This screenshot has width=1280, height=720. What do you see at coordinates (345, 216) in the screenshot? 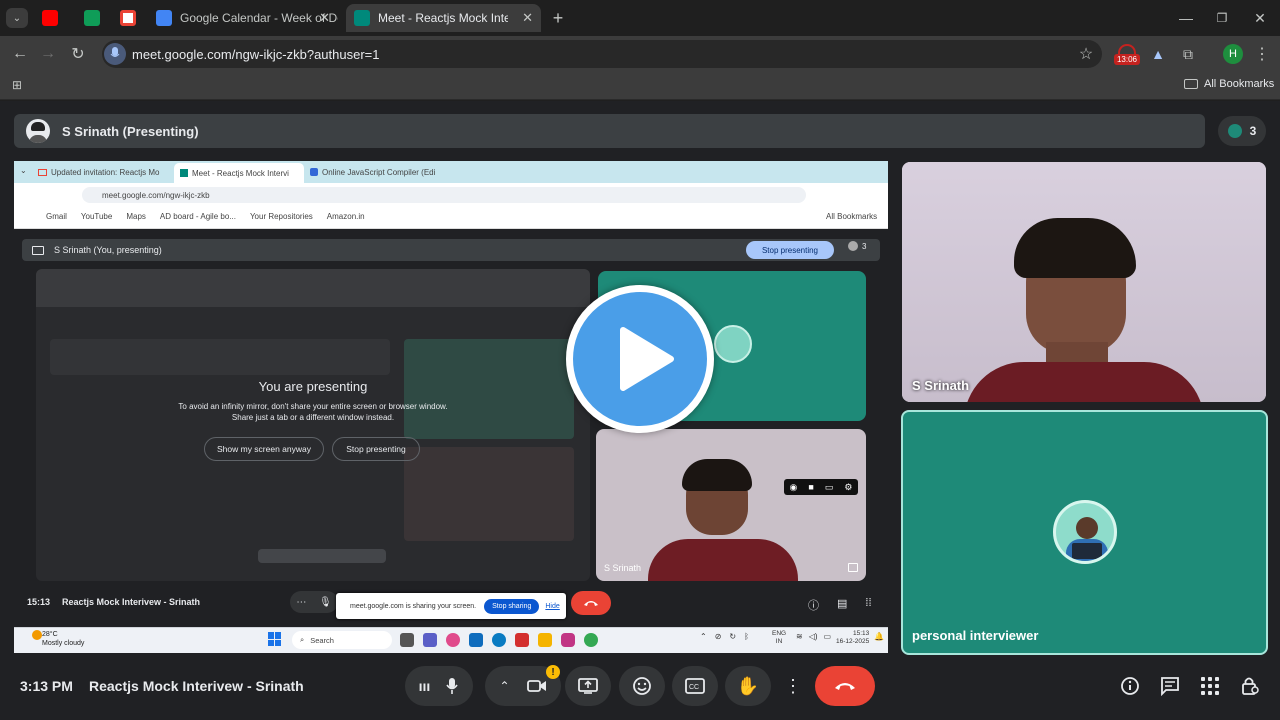
I see `bookmark-item: Amazon.in` at bounding box center [345, 216].